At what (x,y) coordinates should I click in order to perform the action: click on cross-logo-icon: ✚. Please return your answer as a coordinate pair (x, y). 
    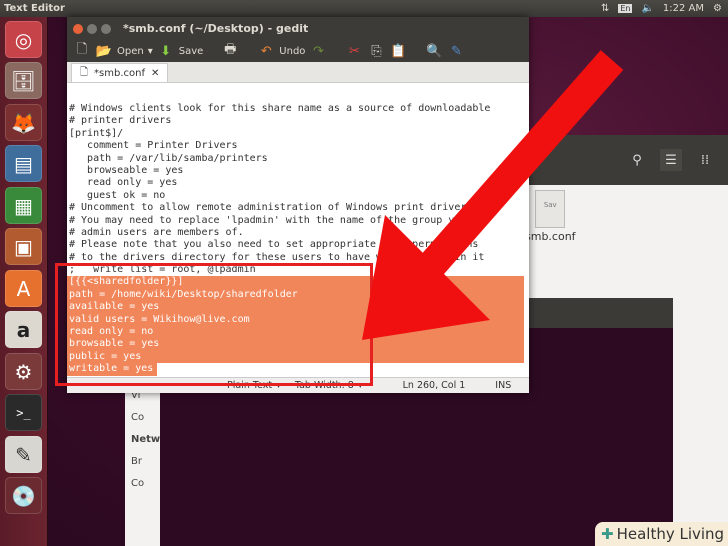
    Looking at the image, I should click on (607, 534).